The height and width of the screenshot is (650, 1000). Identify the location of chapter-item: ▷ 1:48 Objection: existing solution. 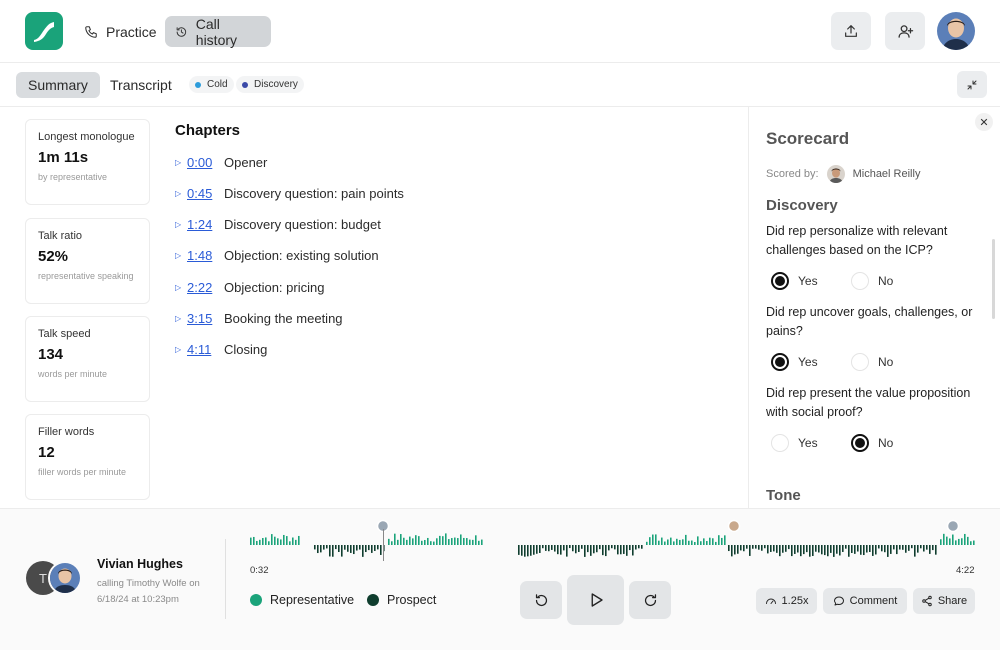
(277, 255).